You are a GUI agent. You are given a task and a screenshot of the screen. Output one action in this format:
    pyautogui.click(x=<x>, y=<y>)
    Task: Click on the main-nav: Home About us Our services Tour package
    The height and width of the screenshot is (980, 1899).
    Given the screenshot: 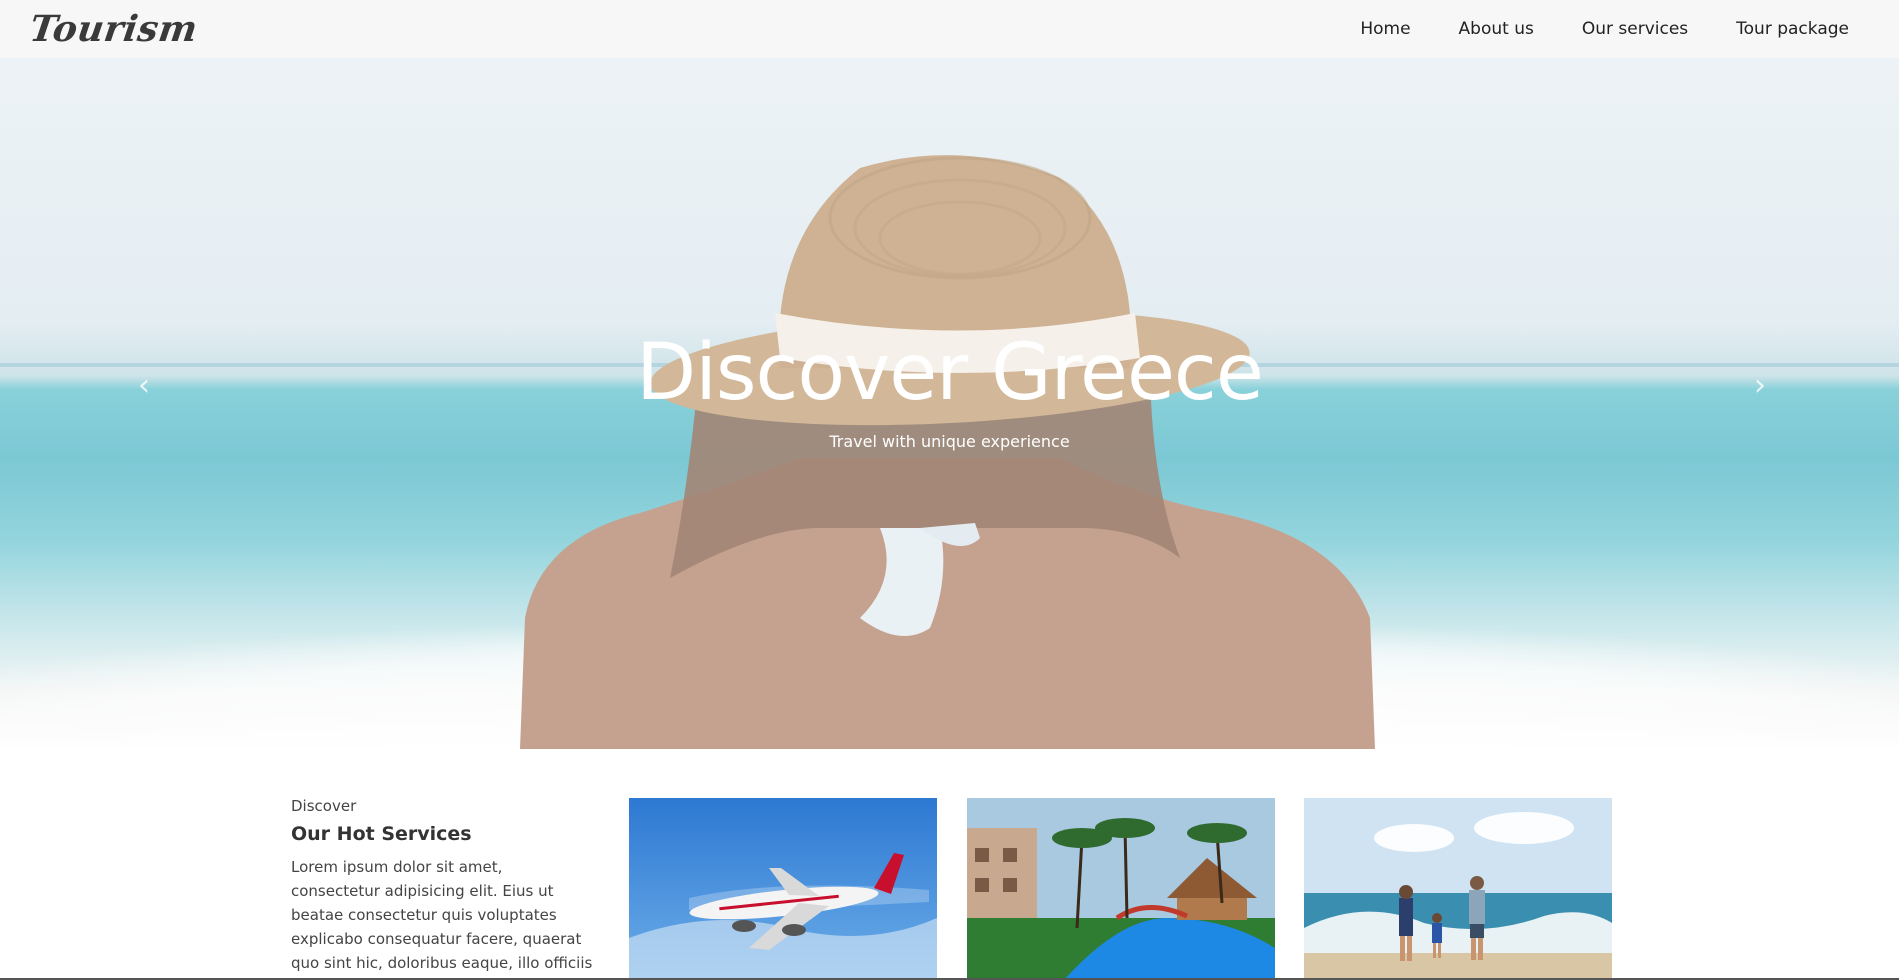 What is the action you would take?
    pyautogui.click(x=1604, y=29)
    